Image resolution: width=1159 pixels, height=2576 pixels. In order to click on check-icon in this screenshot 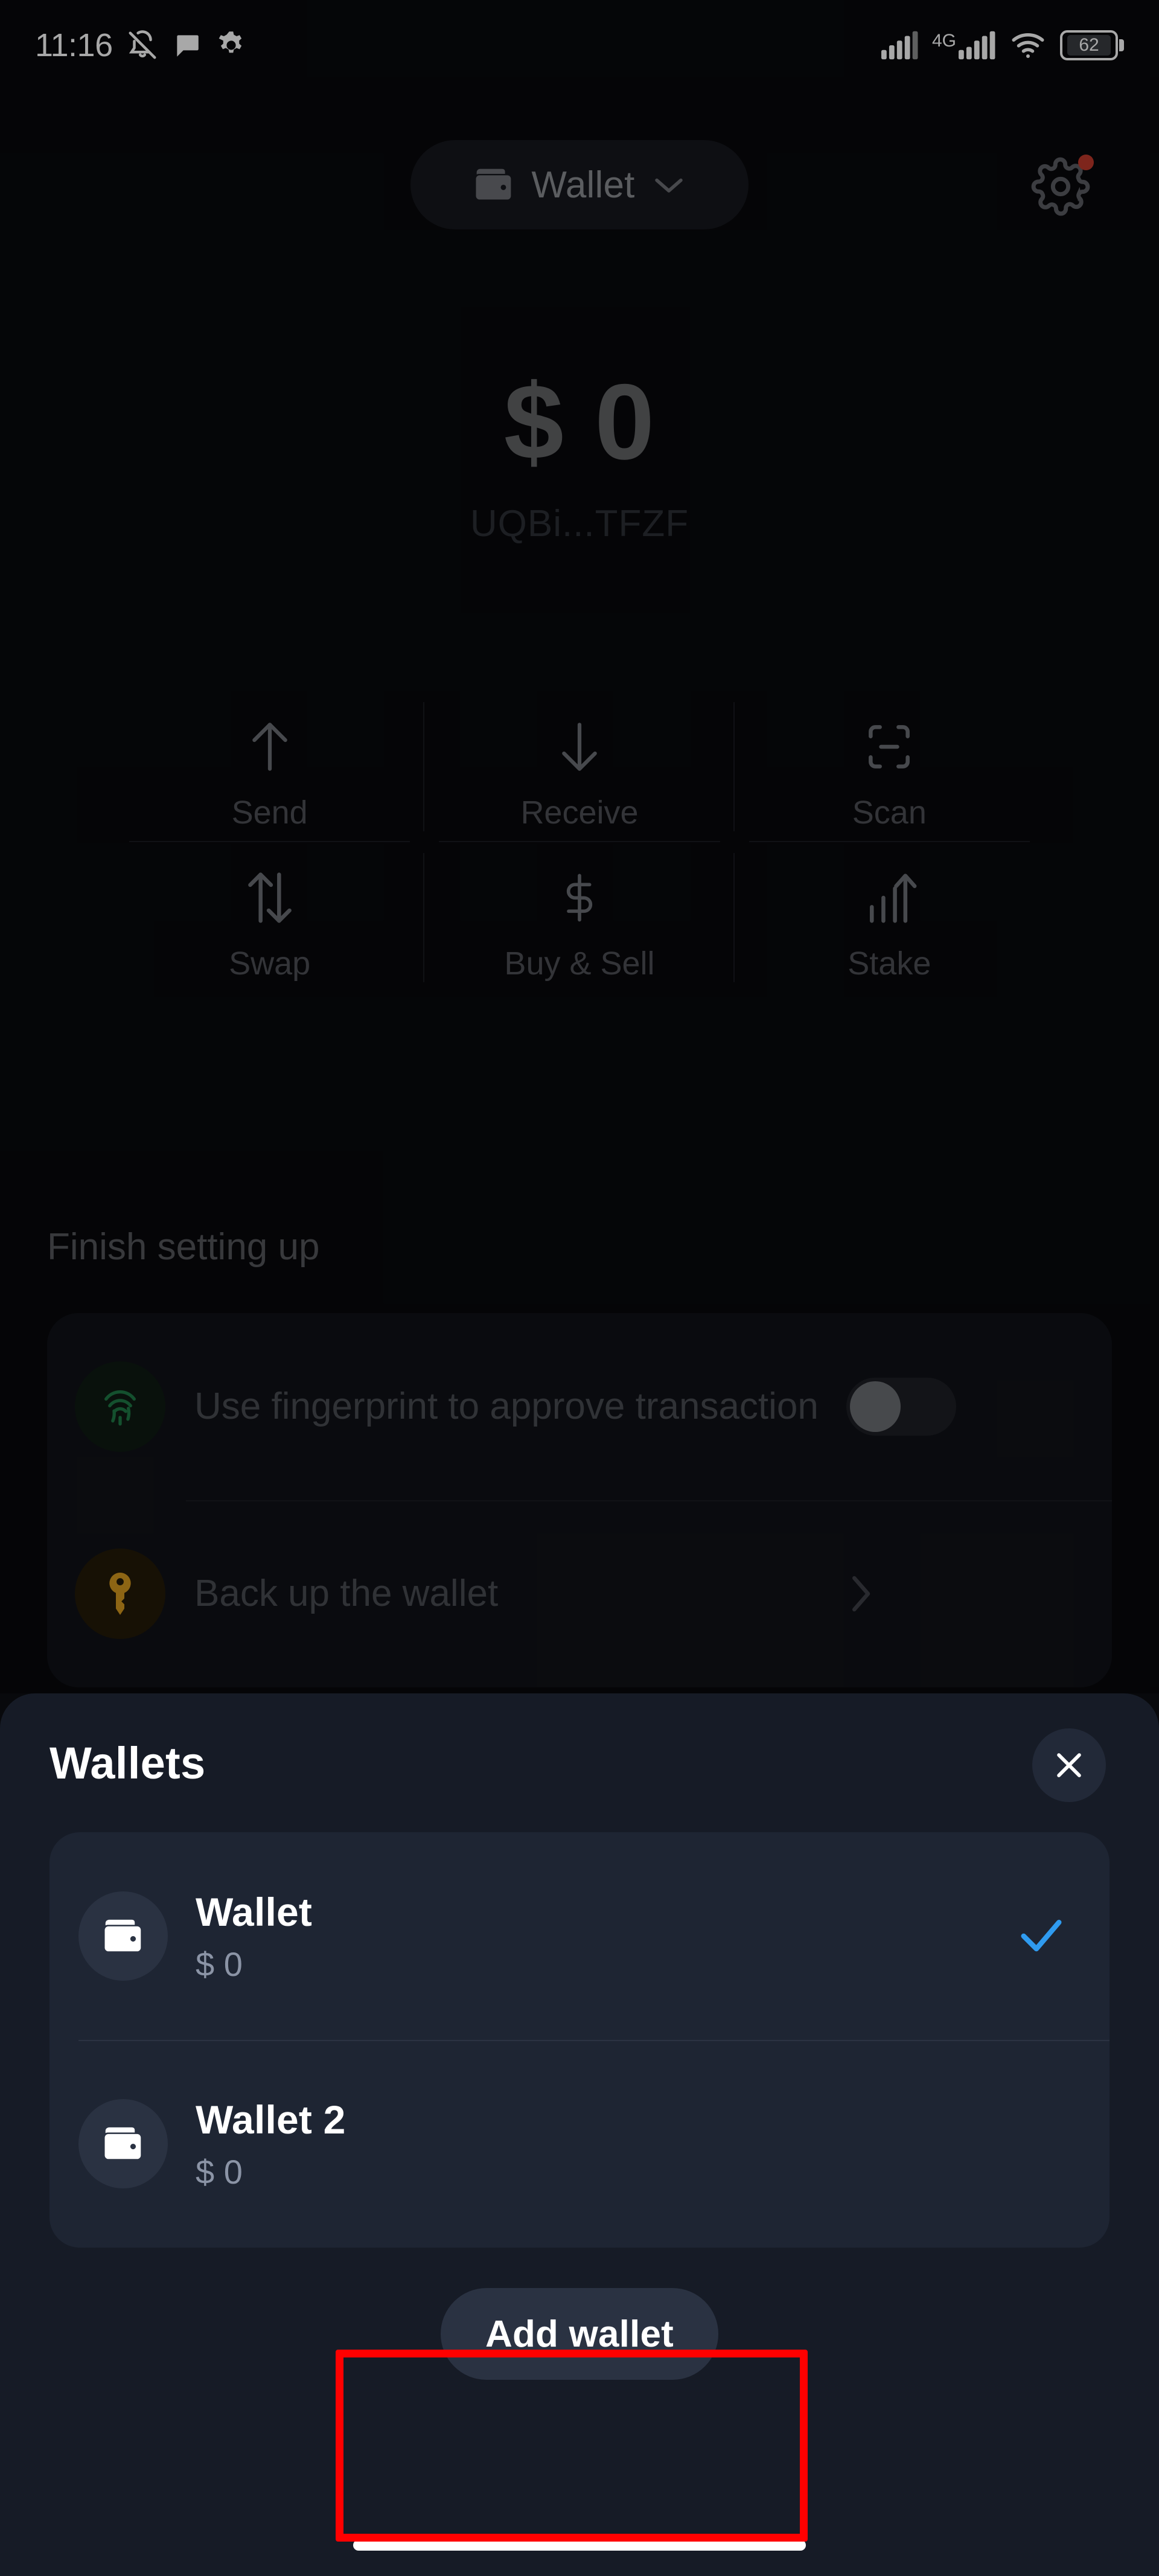, I will do `click(1041, 1936)`.